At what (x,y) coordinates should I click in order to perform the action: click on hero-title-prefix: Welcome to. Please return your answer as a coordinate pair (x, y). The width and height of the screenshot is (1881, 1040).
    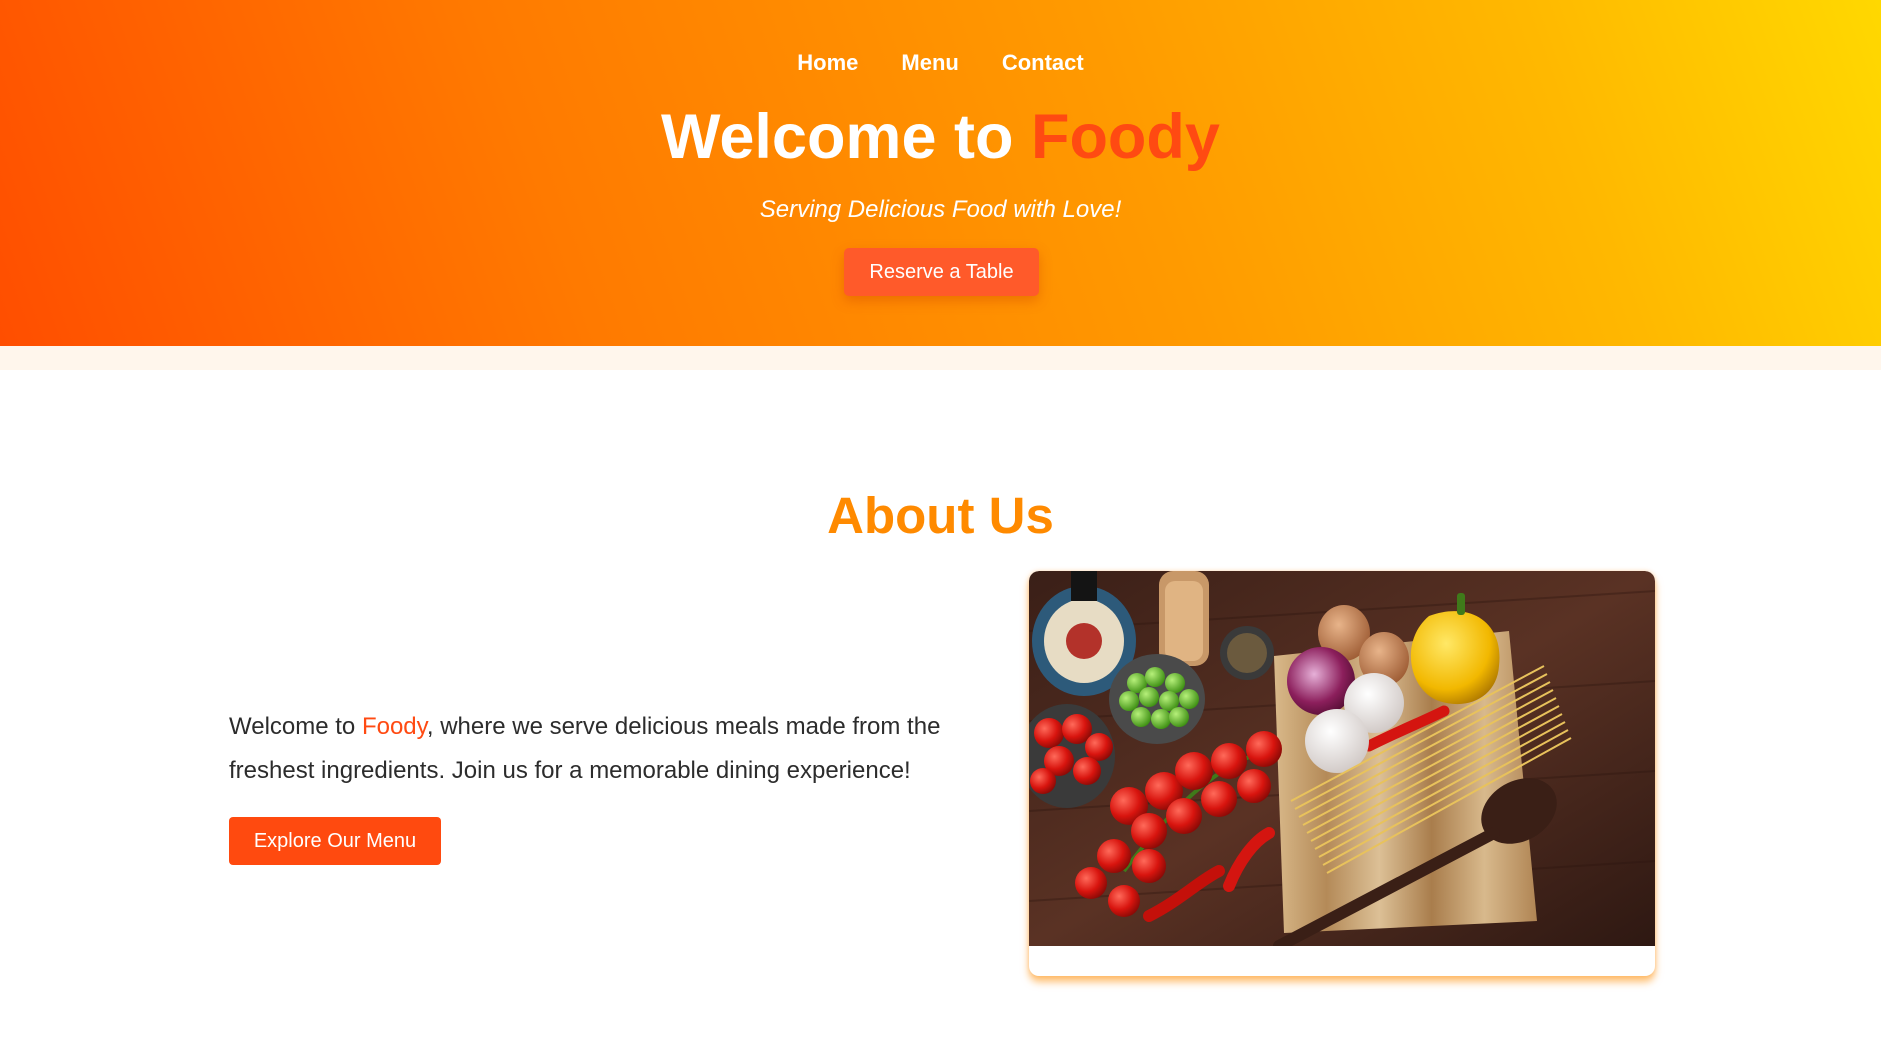
    Looking at the image, I should click on (846, 137).